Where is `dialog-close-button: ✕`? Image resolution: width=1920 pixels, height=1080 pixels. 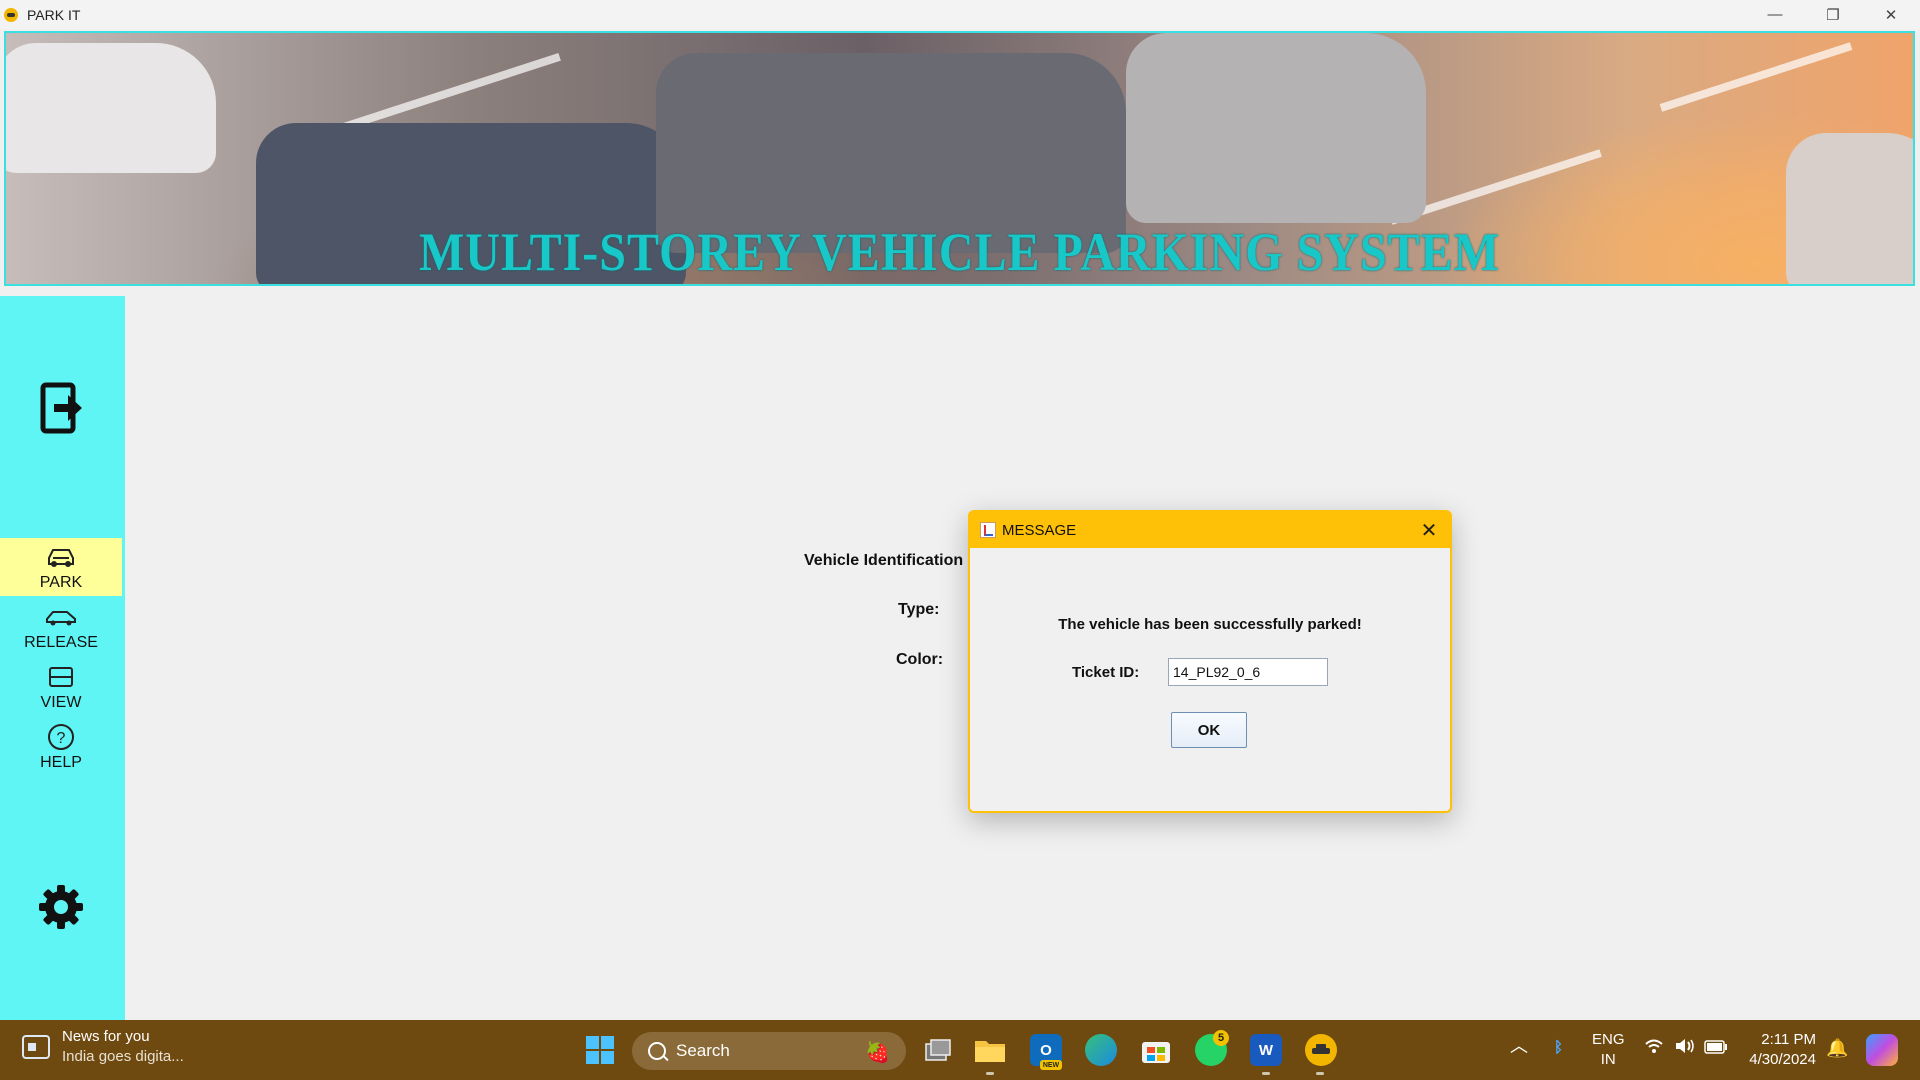 dialog-close-button: ✕ is located at coordinates (1429, 530).